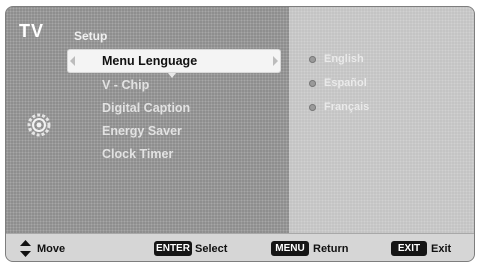 Image resolution: width=480 pixels, height=267 pixels. Describe the element at coordinates (137, 154) in the screenshot. I see `menu-item-clock-timer: Clock Timer` at that location.